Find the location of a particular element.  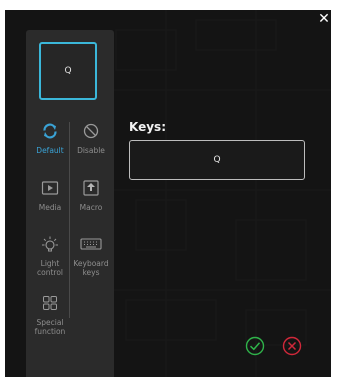

key-input-value: Q is located at coordinates (217, 160).